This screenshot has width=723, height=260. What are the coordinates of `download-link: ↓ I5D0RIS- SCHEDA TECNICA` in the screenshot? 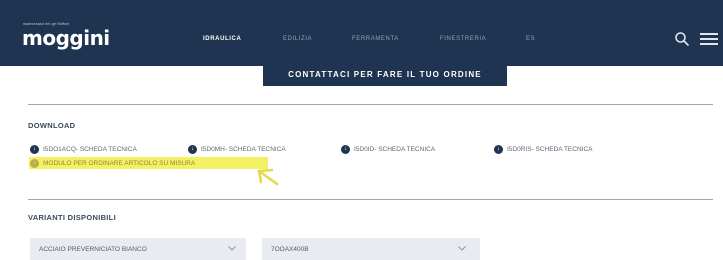 It's located at (543, 149).